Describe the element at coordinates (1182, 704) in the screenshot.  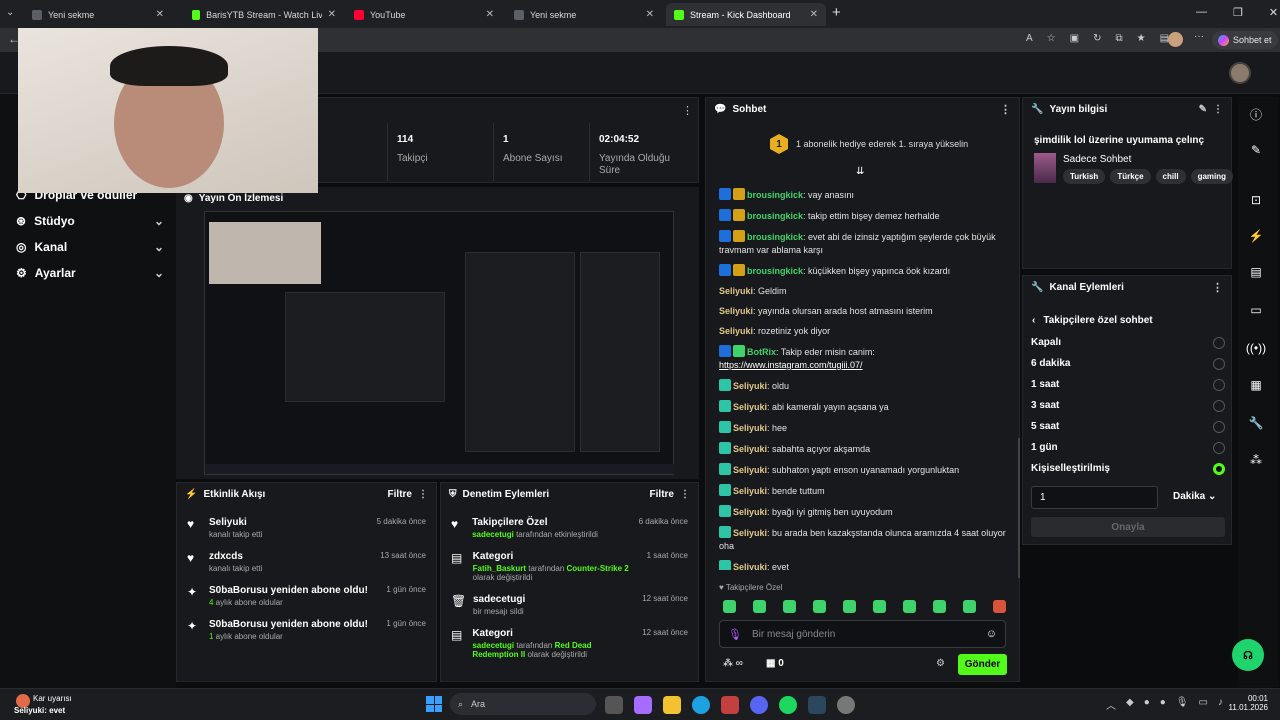
I see `mic-tray-icon: 🎙` at that location.